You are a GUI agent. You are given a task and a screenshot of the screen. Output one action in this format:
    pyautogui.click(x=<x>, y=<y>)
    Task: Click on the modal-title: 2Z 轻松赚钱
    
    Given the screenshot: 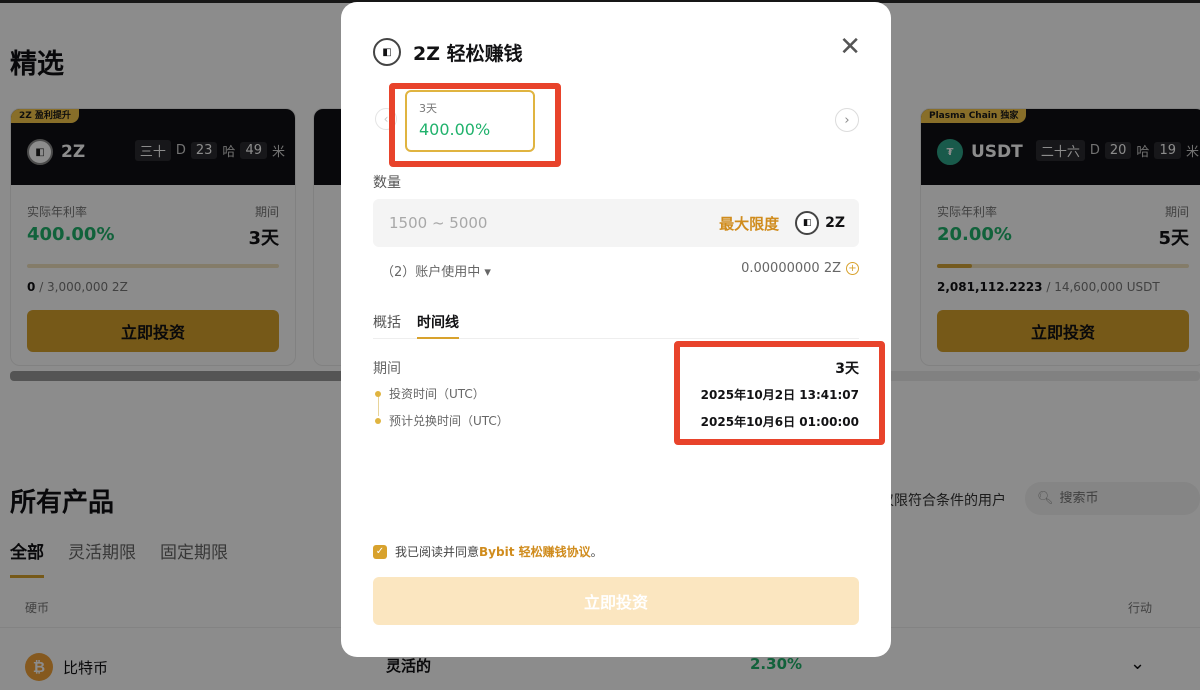 What is the action you would take?
    pyautogui.click(x=468, y=53)
    